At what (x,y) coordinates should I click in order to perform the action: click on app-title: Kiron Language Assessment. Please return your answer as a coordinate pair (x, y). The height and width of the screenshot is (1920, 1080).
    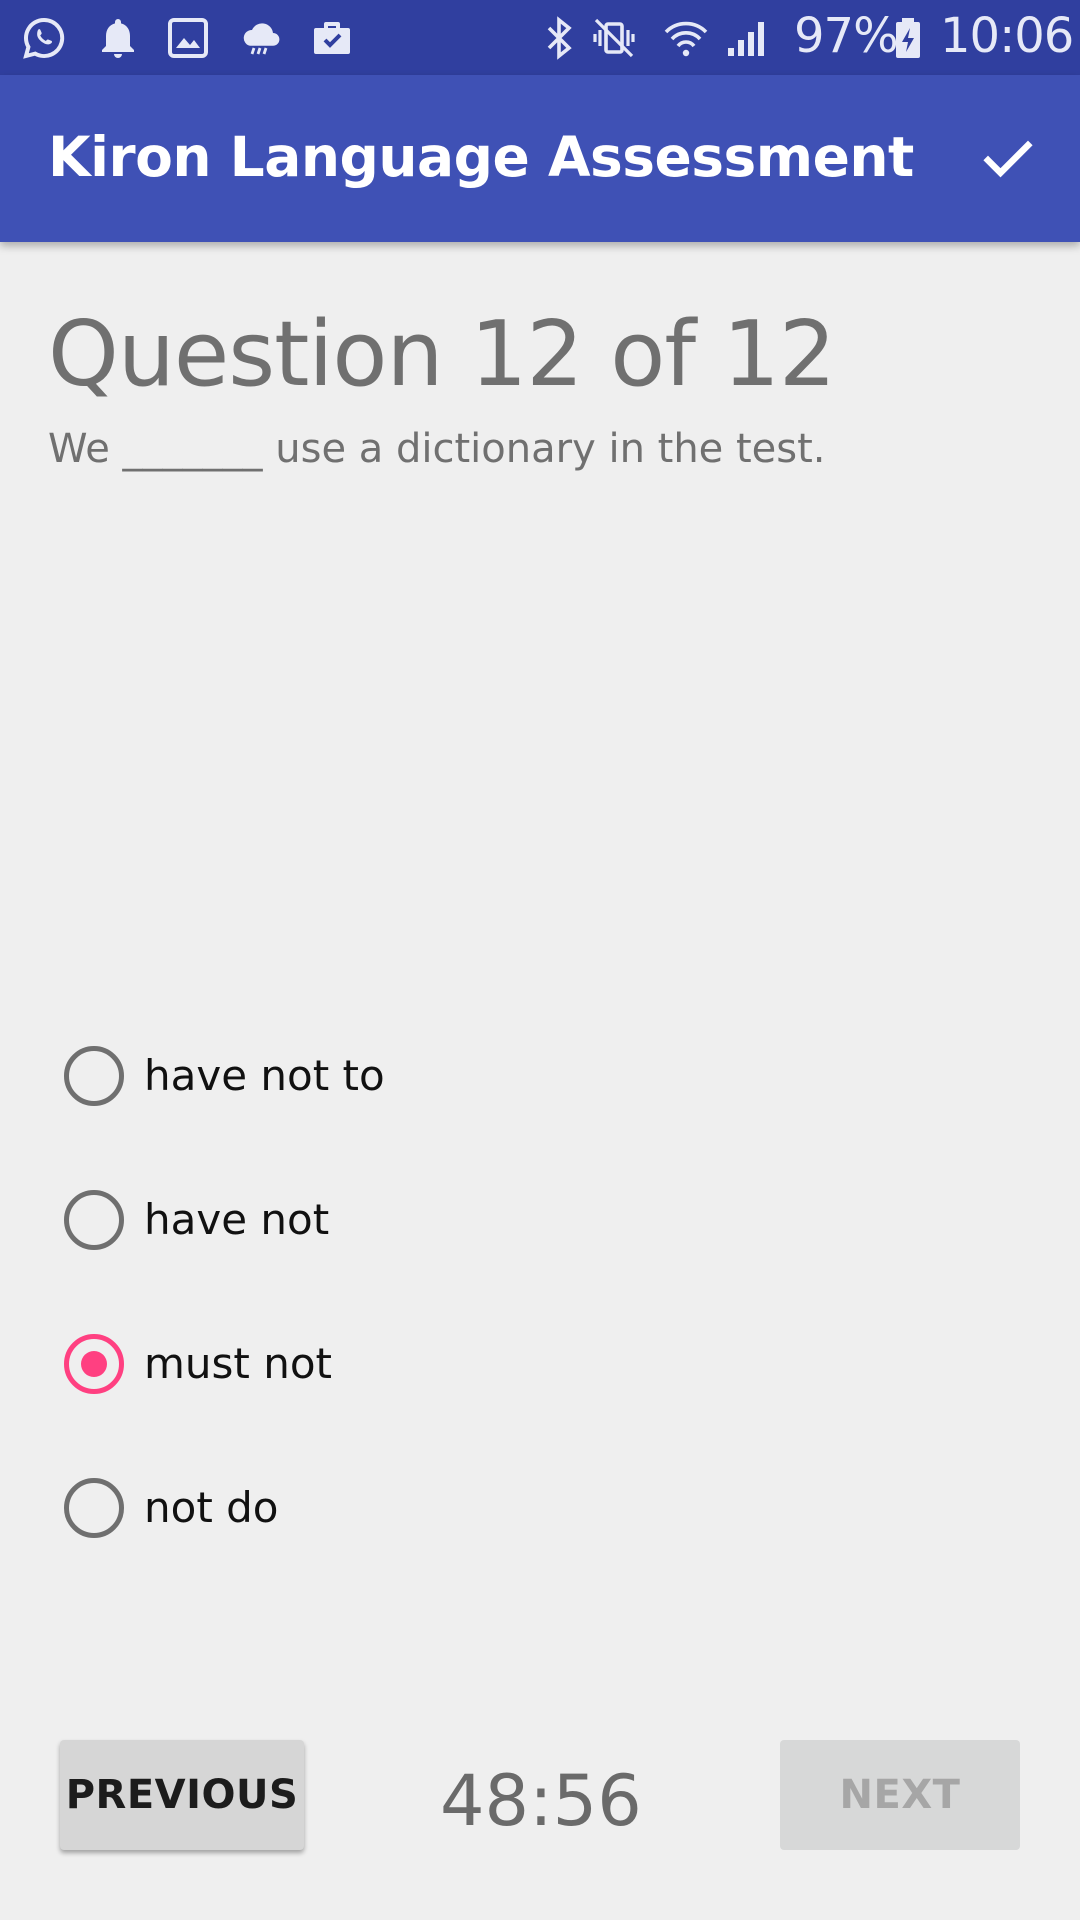
    Looking at the image, I should click on (481, 157).